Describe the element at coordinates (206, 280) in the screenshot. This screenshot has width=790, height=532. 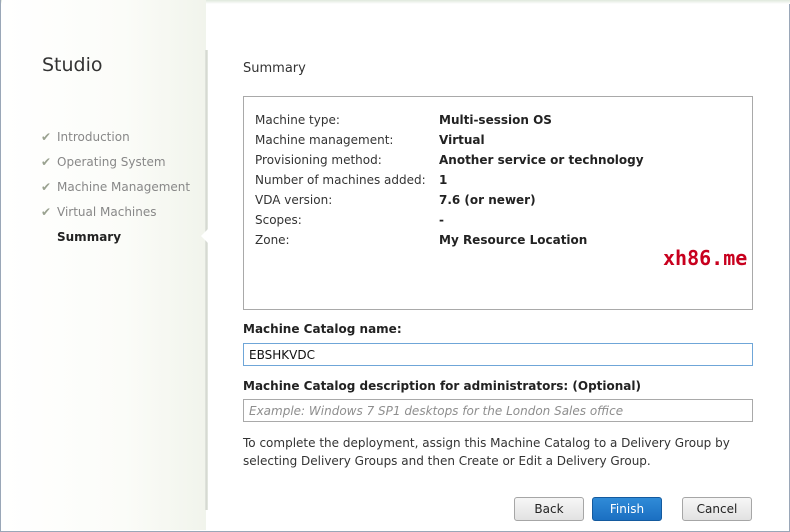
I see `pane-divider` at that location.